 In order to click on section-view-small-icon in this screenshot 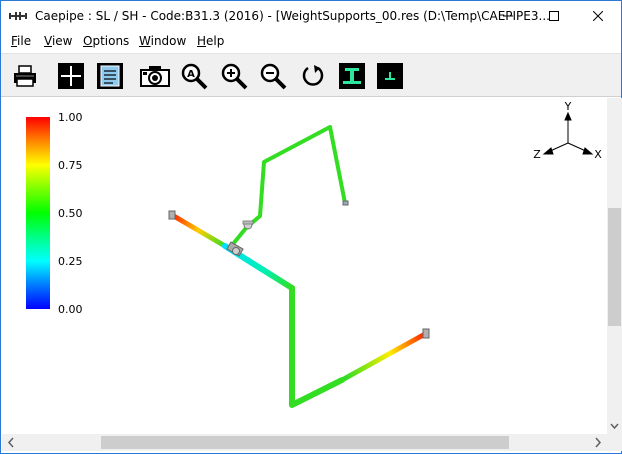, I will do `click(390, 76)`.